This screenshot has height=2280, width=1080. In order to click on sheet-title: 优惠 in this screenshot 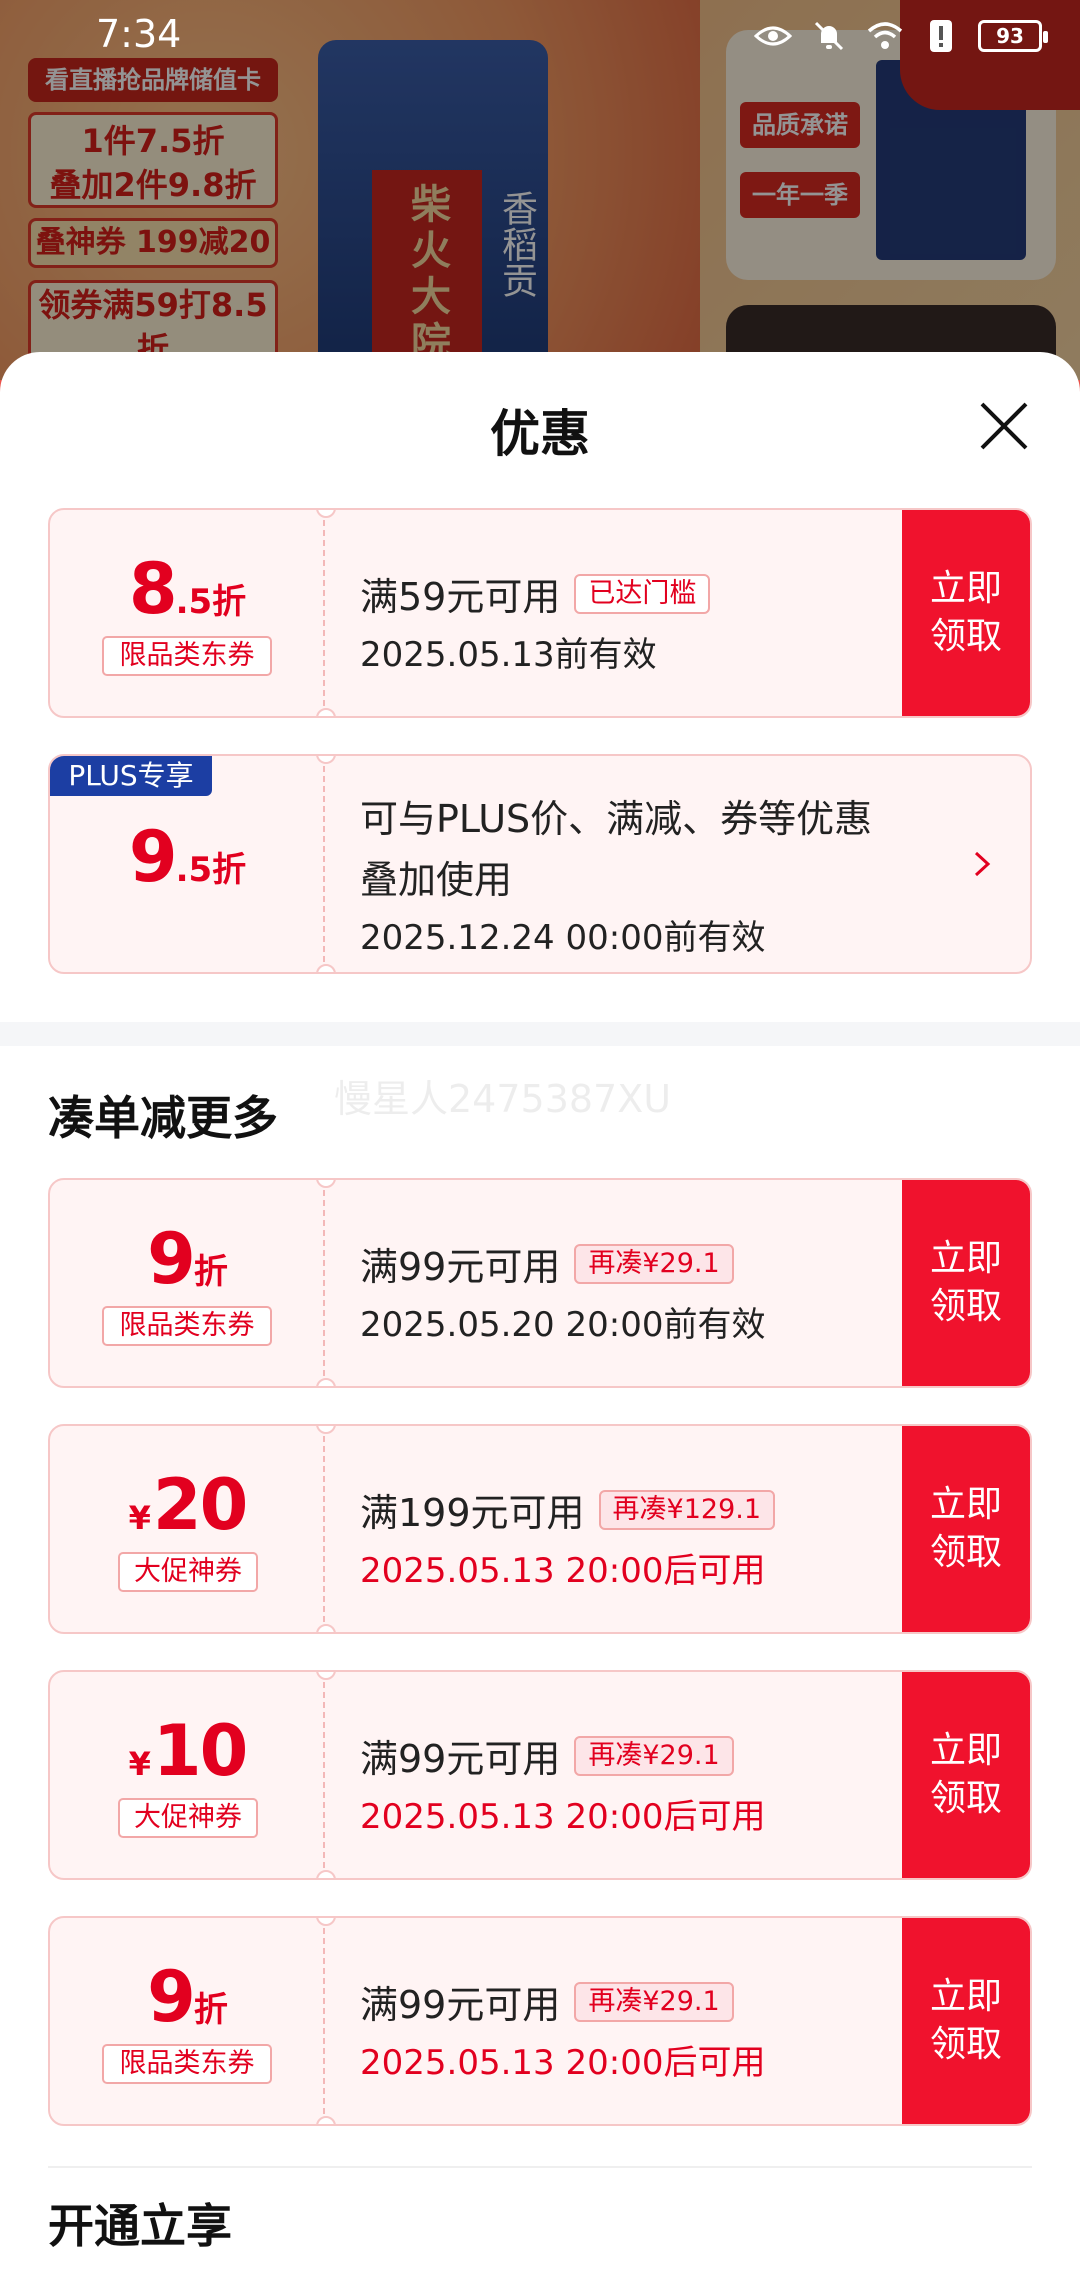, I will do `click(540, 434)`.